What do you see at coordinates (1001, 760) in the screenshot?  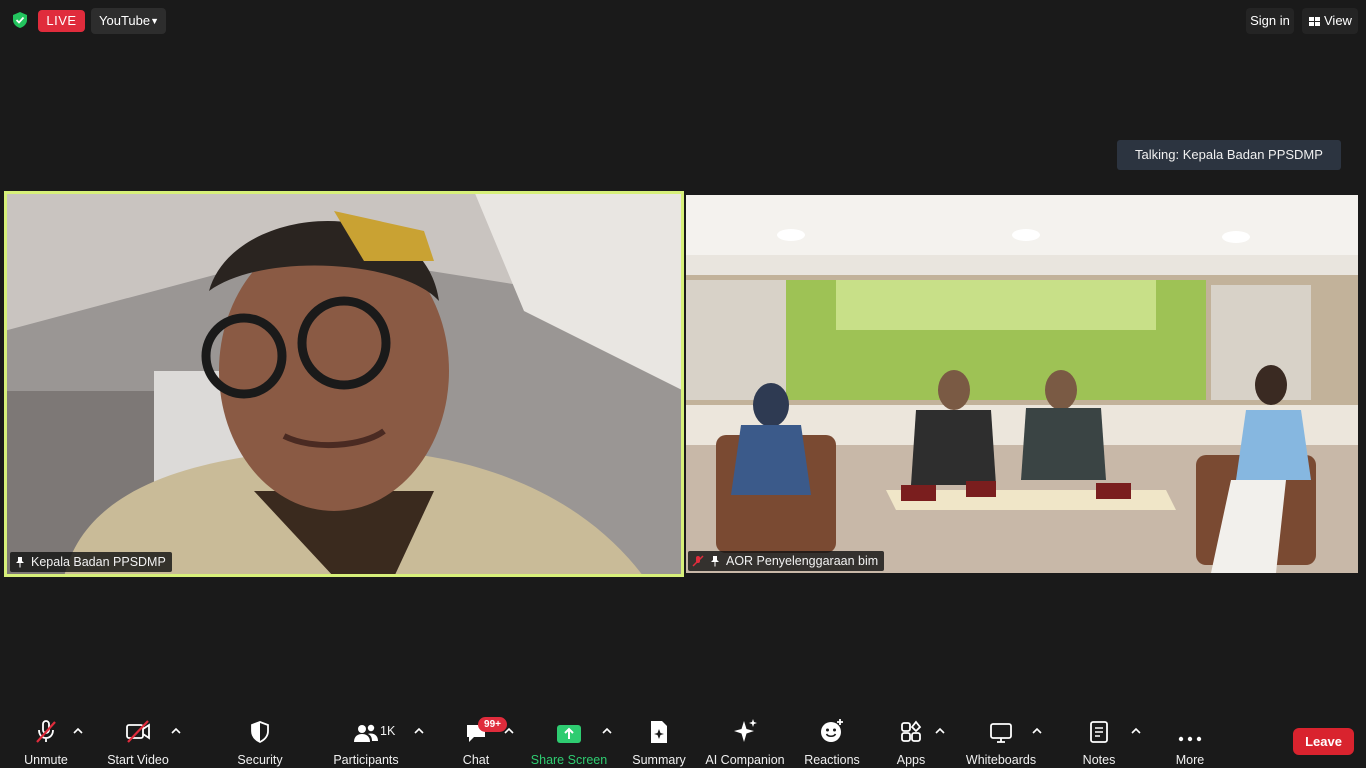 I see `whiteboards-label: Whiteboards` at bounding box center [1001, 760].